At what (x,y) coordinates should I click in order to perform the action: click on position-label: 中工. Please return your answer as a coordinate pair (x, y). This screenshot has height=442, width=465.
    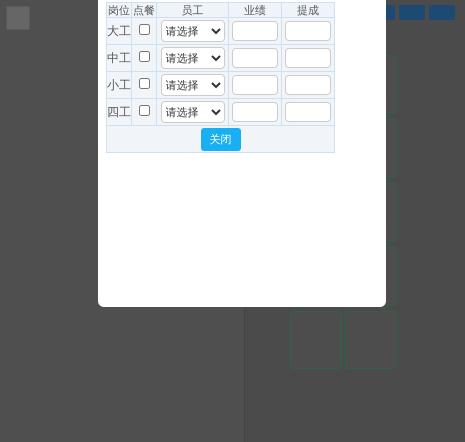
    Looking at the image, I should click on (119, 58).